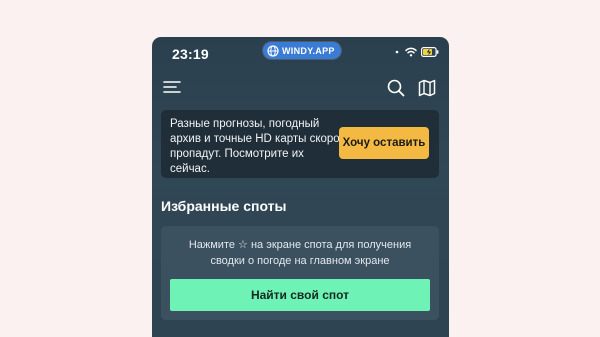 This screenshot has width=600, height=337. What do you see at coordinates (172, 87) in the screenshot?
I see `menu-icon` at bounding box center [172, 87].